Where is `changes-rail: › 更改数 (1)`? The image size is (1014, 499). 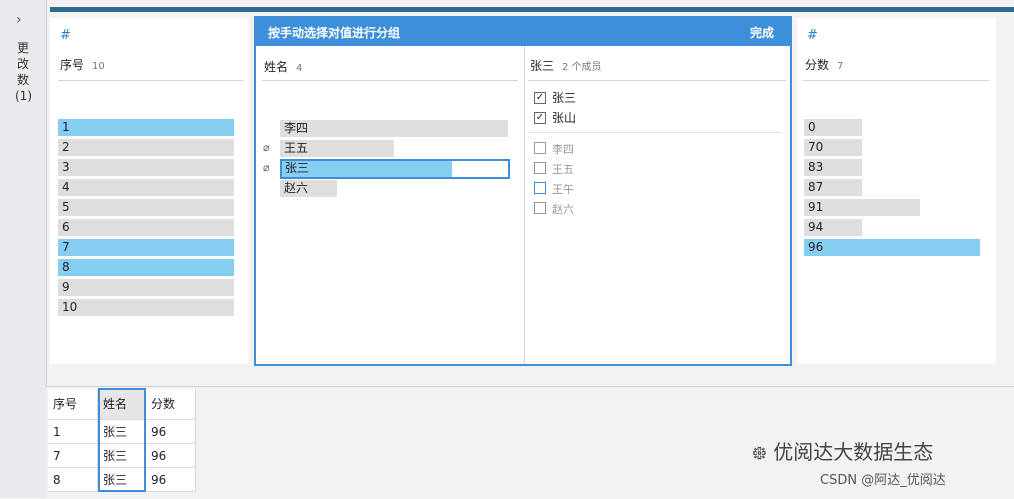
changes-rail: › 更改数 (1) is located at coordinates (23, 249).